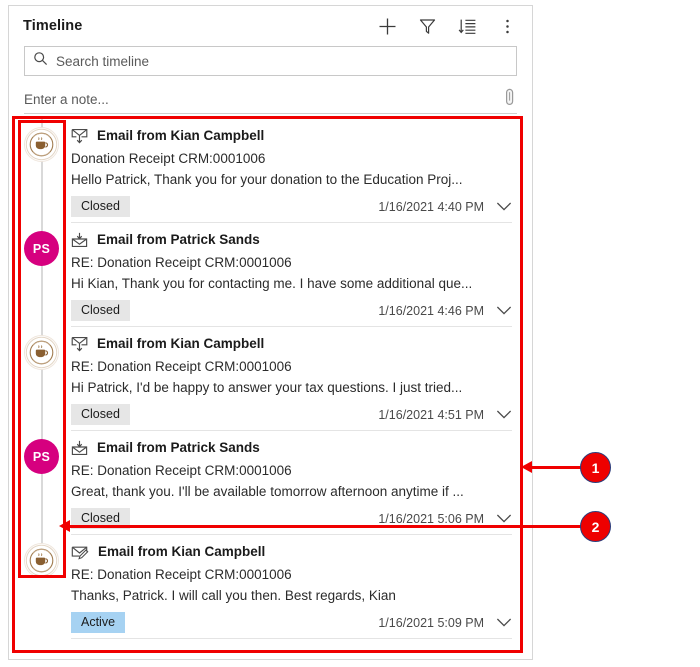  What do you see at coordinates (431, 518) in the screenshot?
I see `record-timestamp: 1/16/2021 5:06 PM` at bounding box center [431, 518].